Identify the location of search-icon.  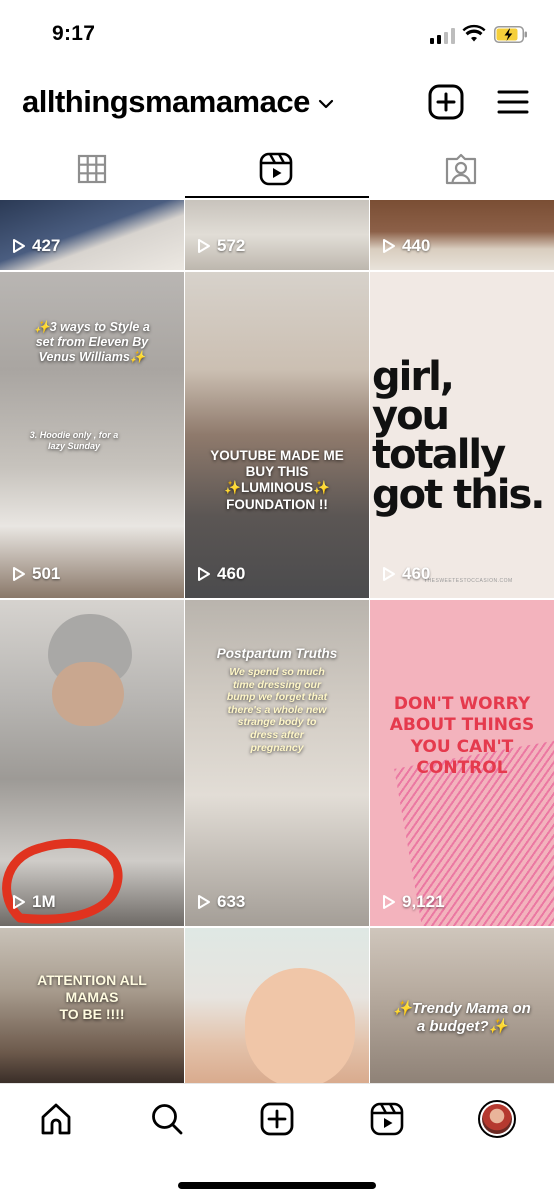
(167, 1119).